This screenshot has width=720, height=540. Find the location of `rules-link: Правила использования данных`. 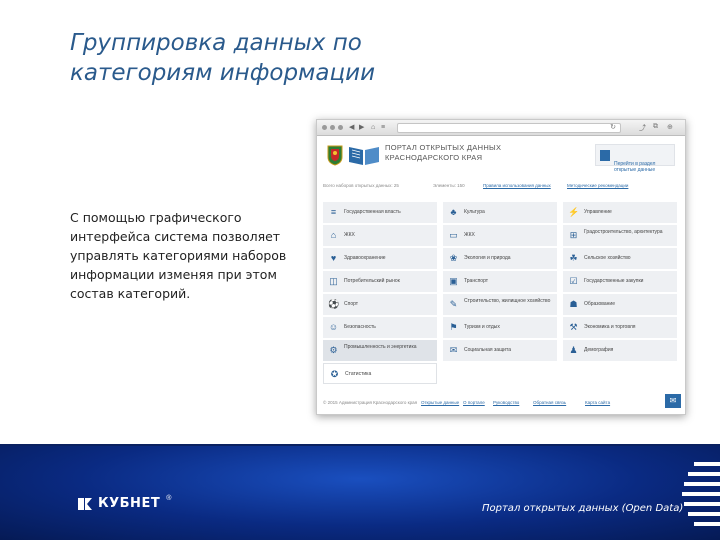

rules-link: Правила использования данных is located at coordinates (517, 185).